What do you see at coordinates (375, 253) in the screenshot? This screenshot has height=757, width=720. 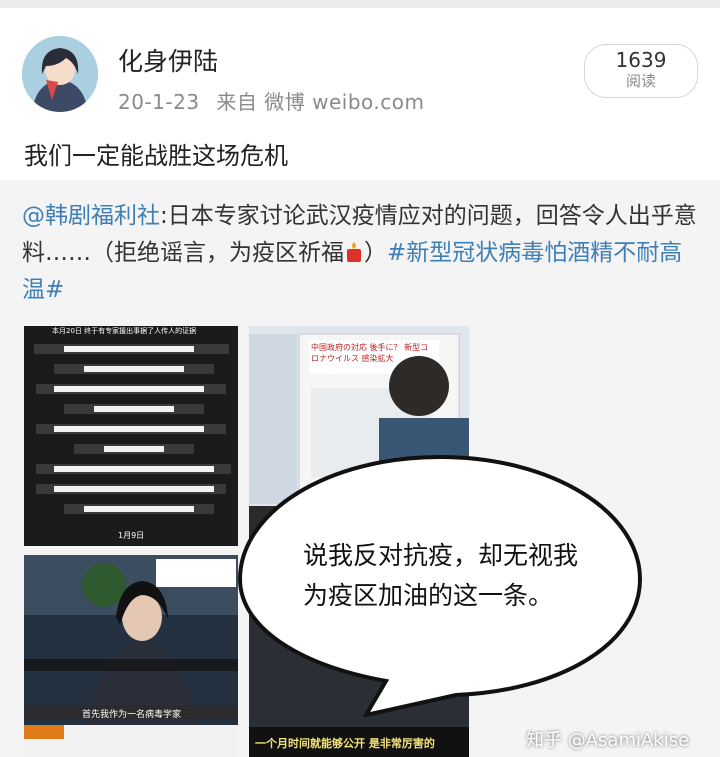 I see `repost-body-end: ）` at bounding box center [375, 253].